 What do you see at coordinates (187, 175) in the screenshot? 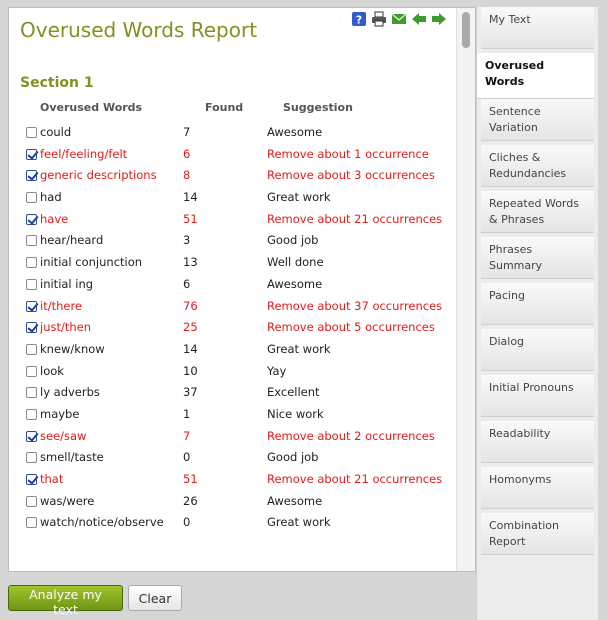
I see `row-found: 8` at bounding box center [187, 175].